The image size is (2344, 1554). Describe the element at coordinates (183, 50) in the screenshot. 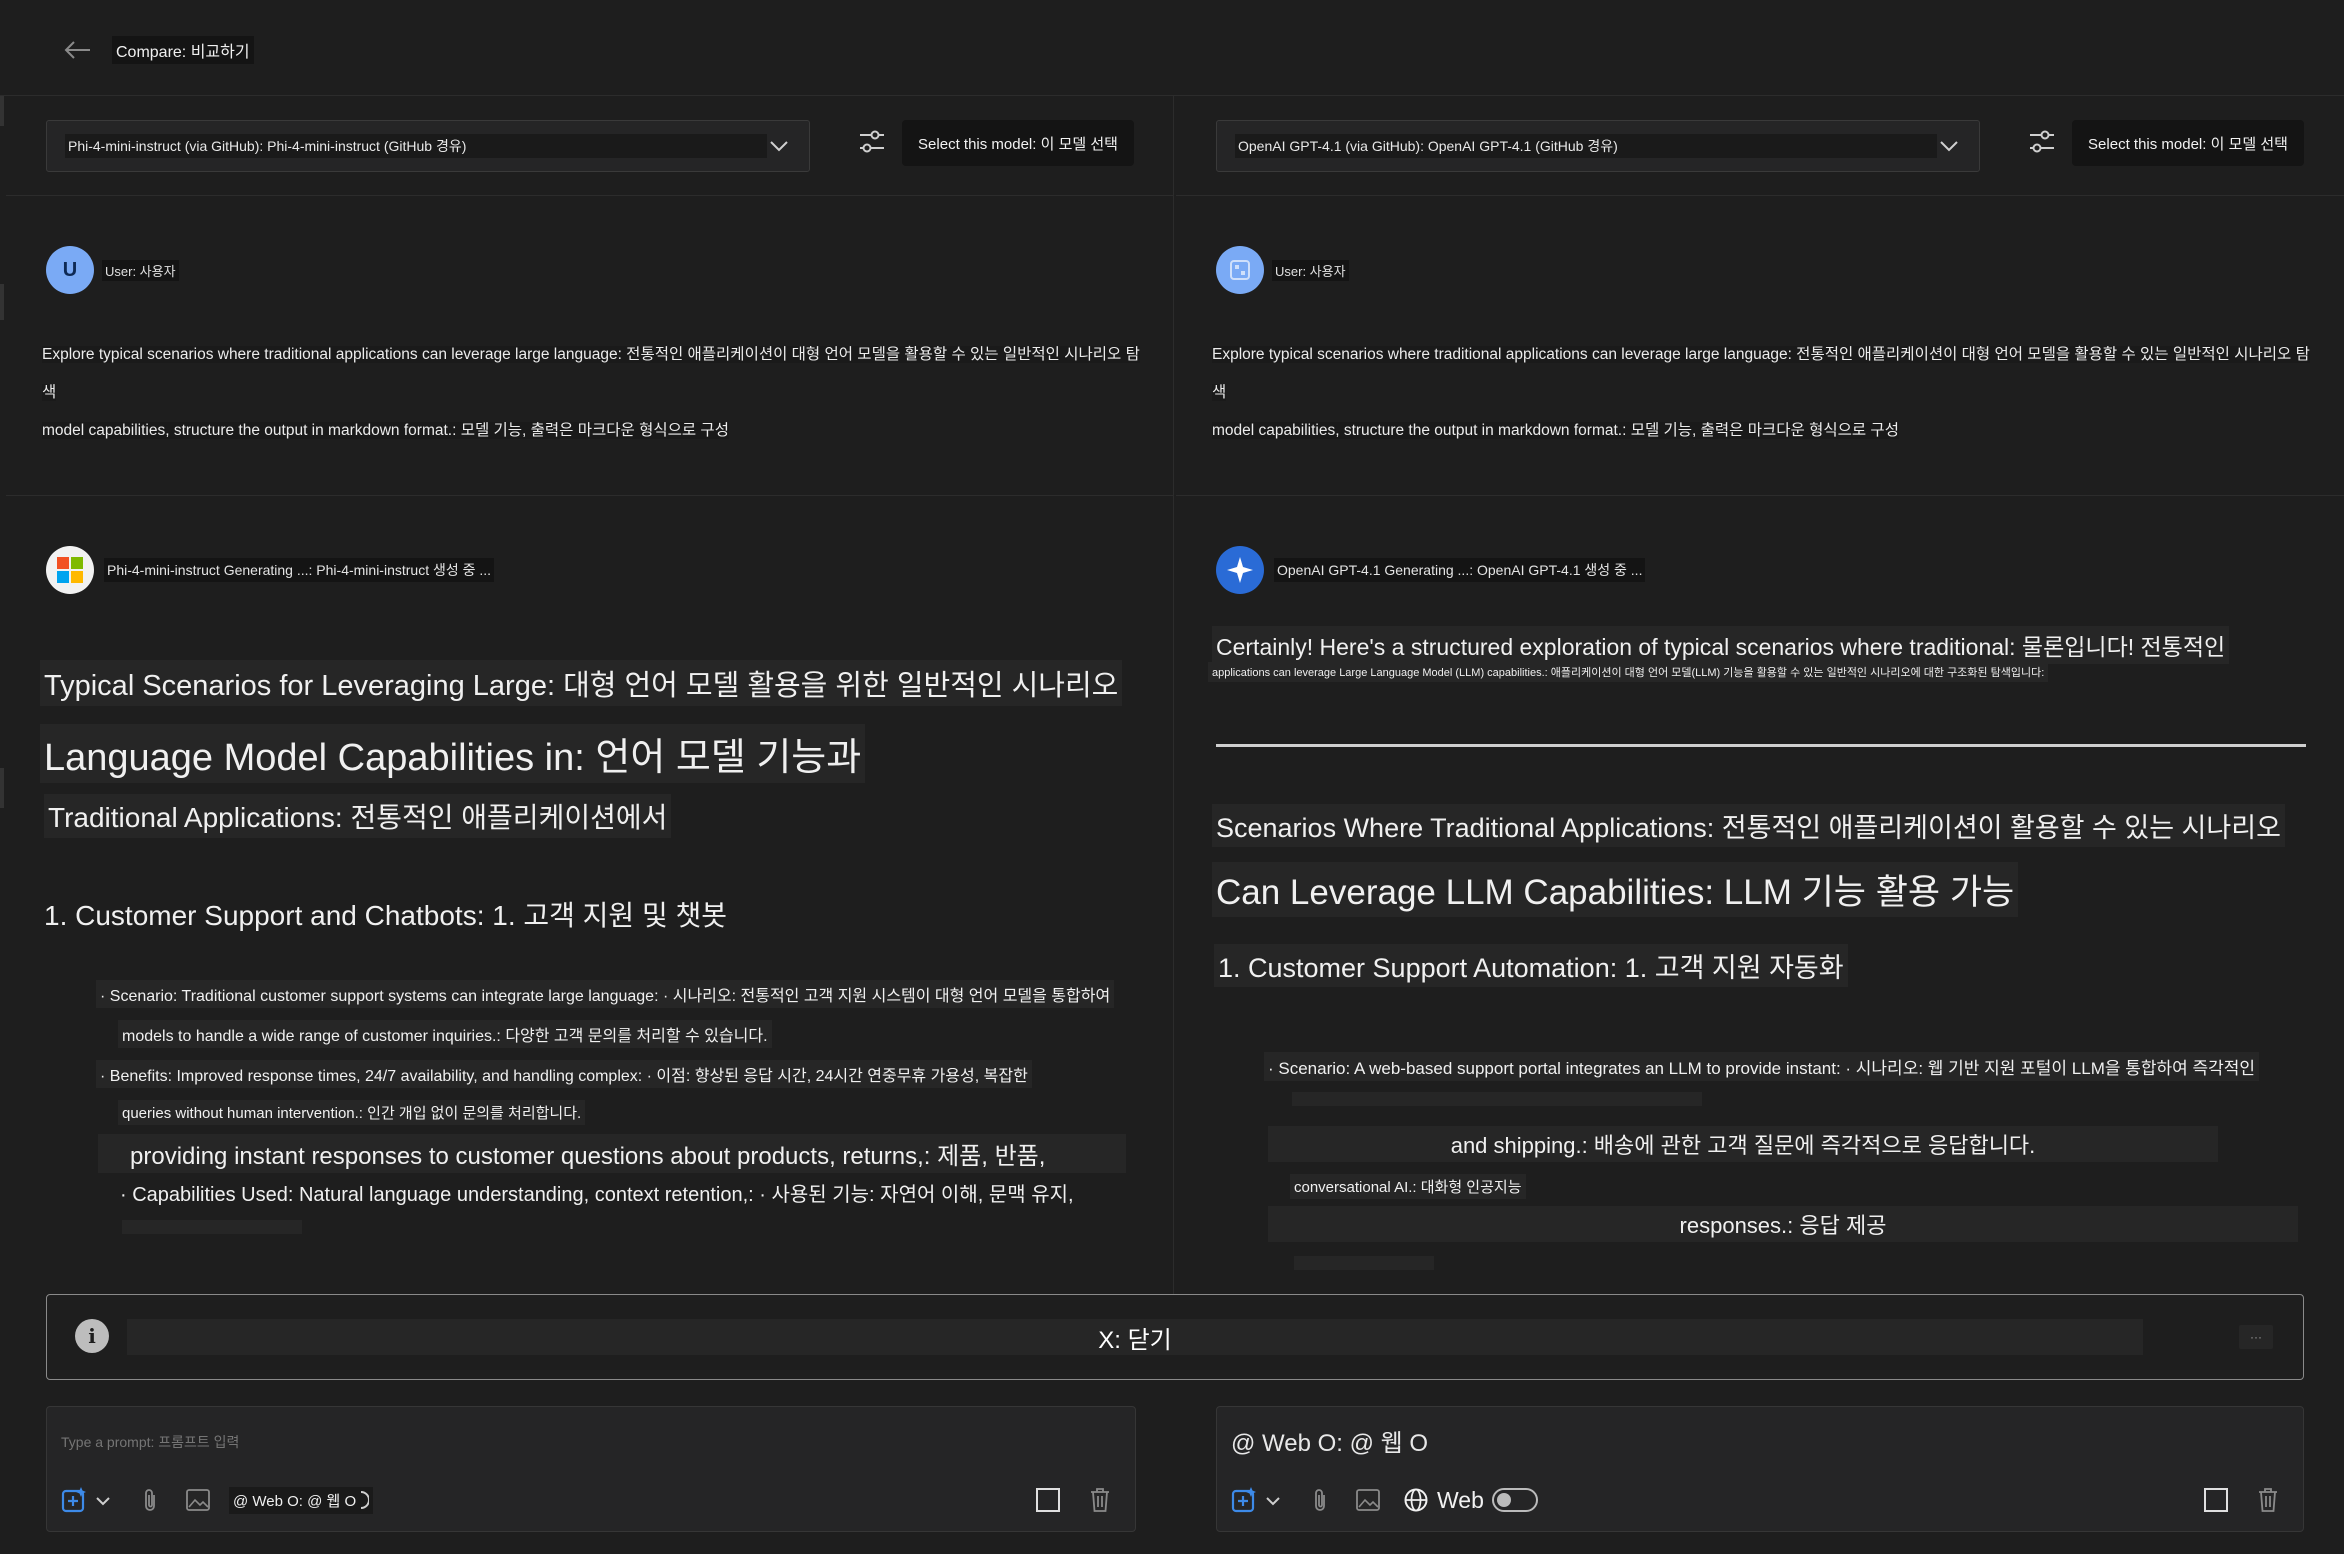

I see `page-title: Compare: 비교하기` at that location.